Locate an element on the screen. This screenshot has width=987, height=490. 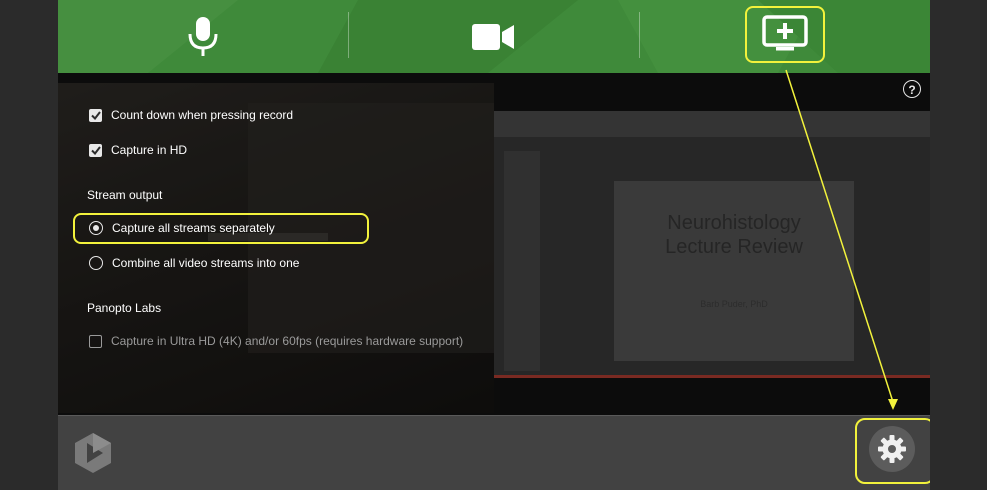
stream-option-label: Combine all video streams into one is located at coordinates (206, 263).